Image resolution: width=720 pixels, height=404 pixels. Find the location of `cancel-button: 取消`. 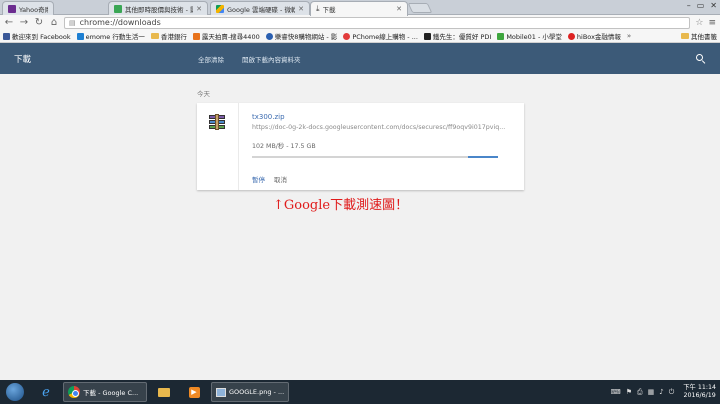

cancel-button: 取消 is located at coordinates (280, 179).